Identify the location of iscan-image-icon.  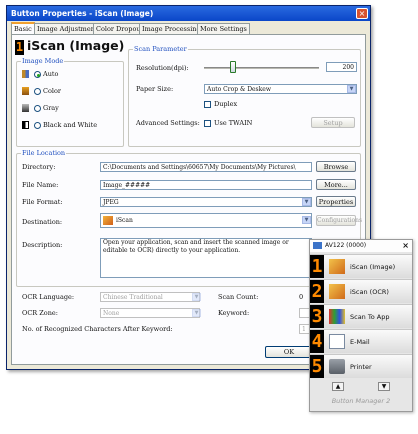
(337, 266).